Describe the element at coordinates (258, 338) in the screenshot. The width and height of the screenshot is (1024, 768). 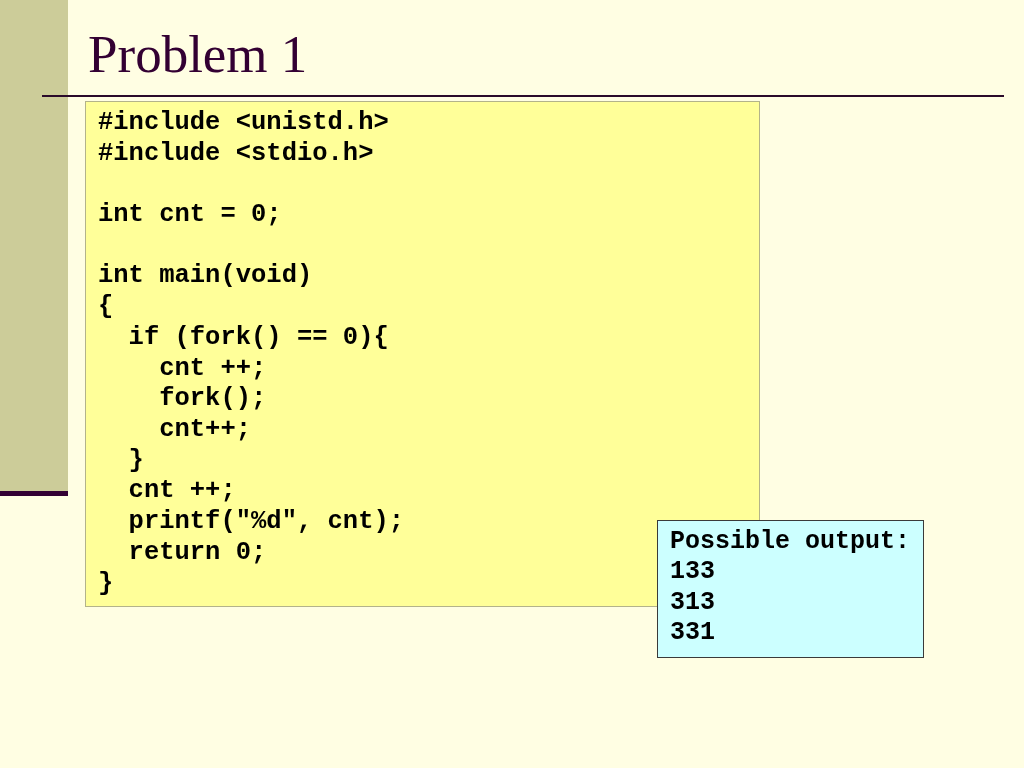
I see `code-line: if (fork() == 0){` at that location.